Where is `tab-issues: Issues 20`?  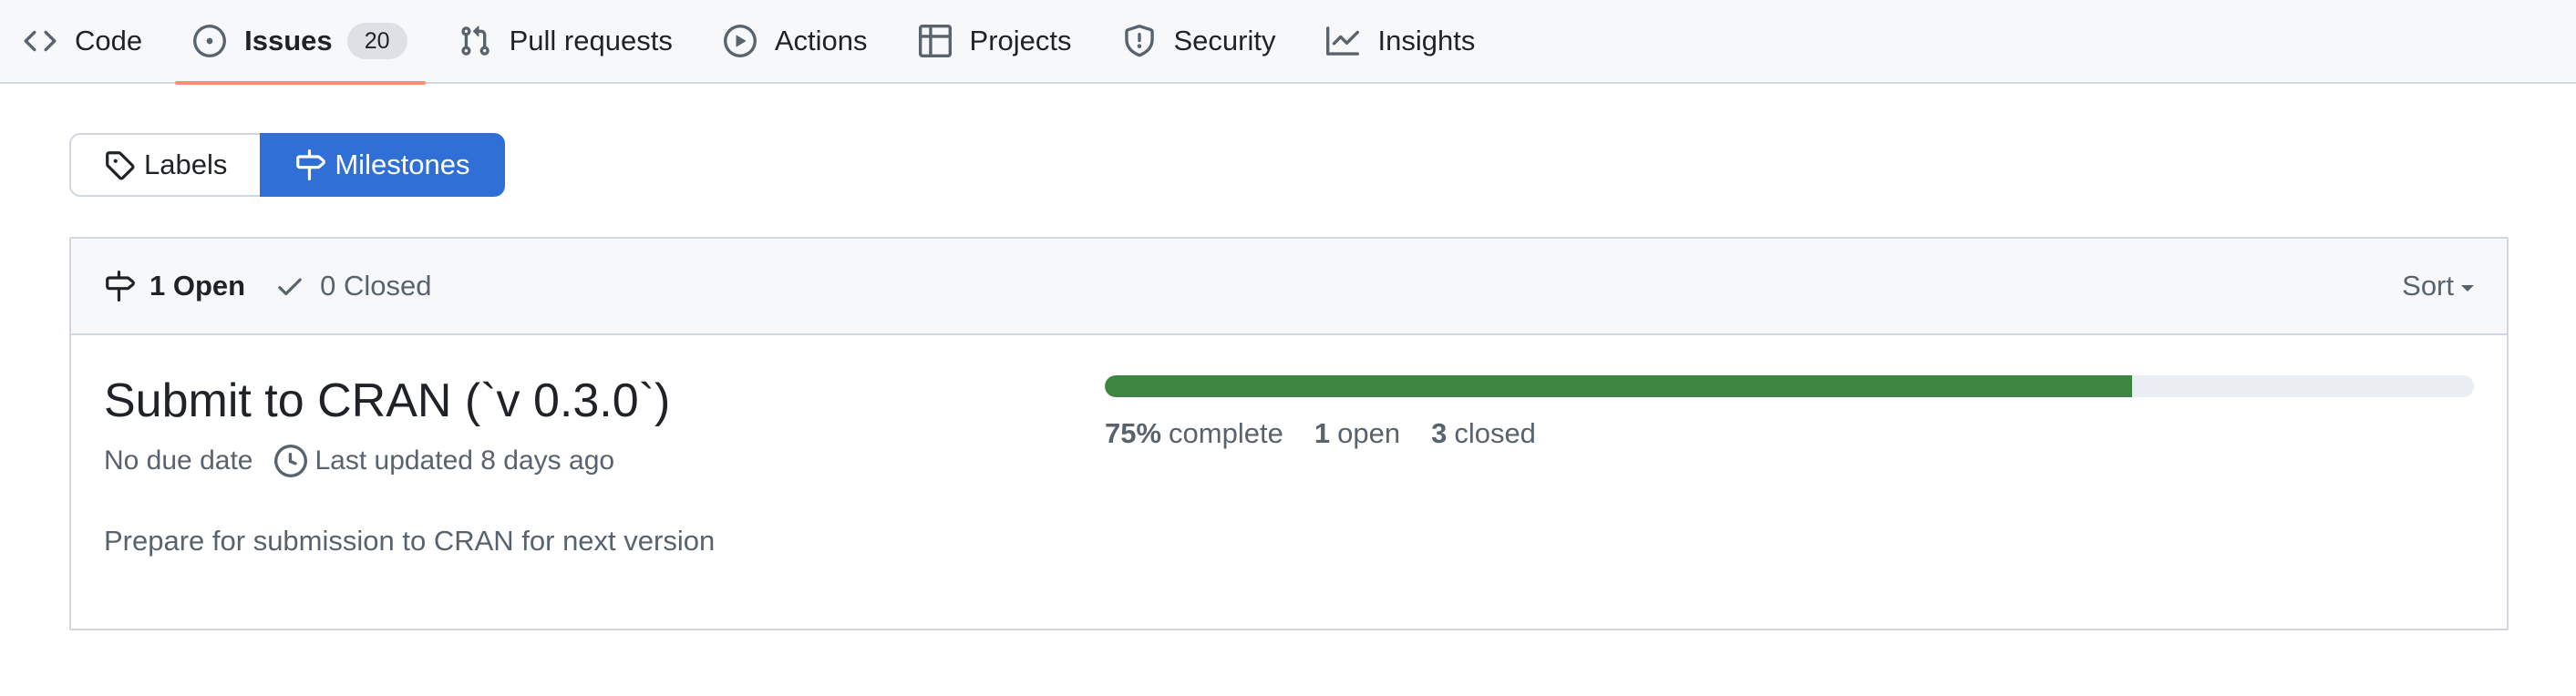 tab-issues: Issues 20 is located at coordinates (300, 42).